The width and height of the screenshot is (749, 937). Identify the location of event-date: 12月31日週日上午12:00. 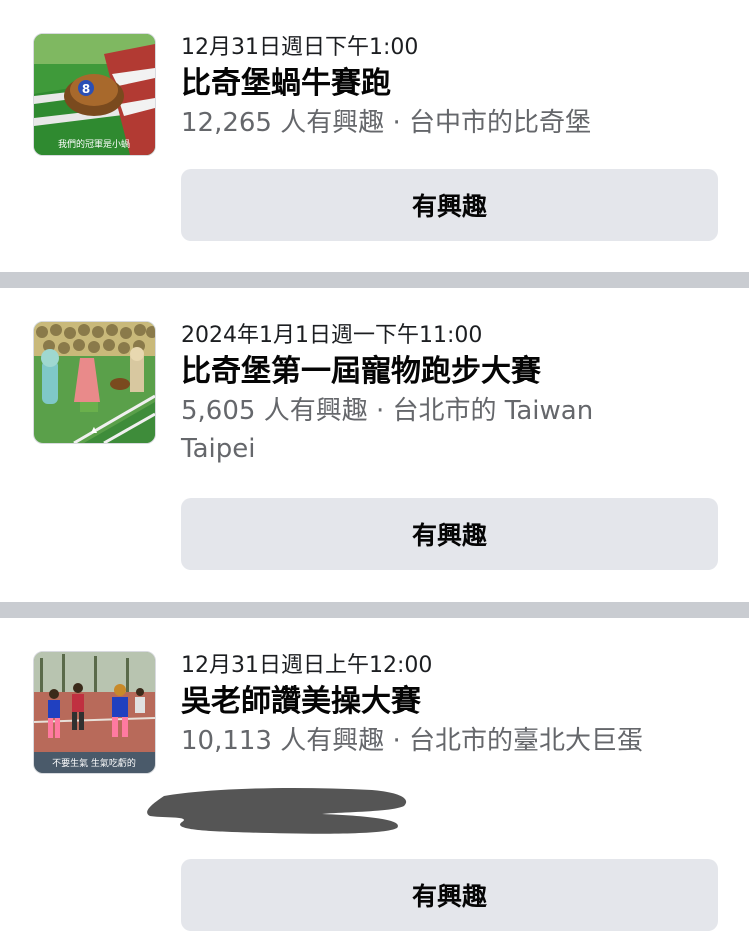
(307, 665).